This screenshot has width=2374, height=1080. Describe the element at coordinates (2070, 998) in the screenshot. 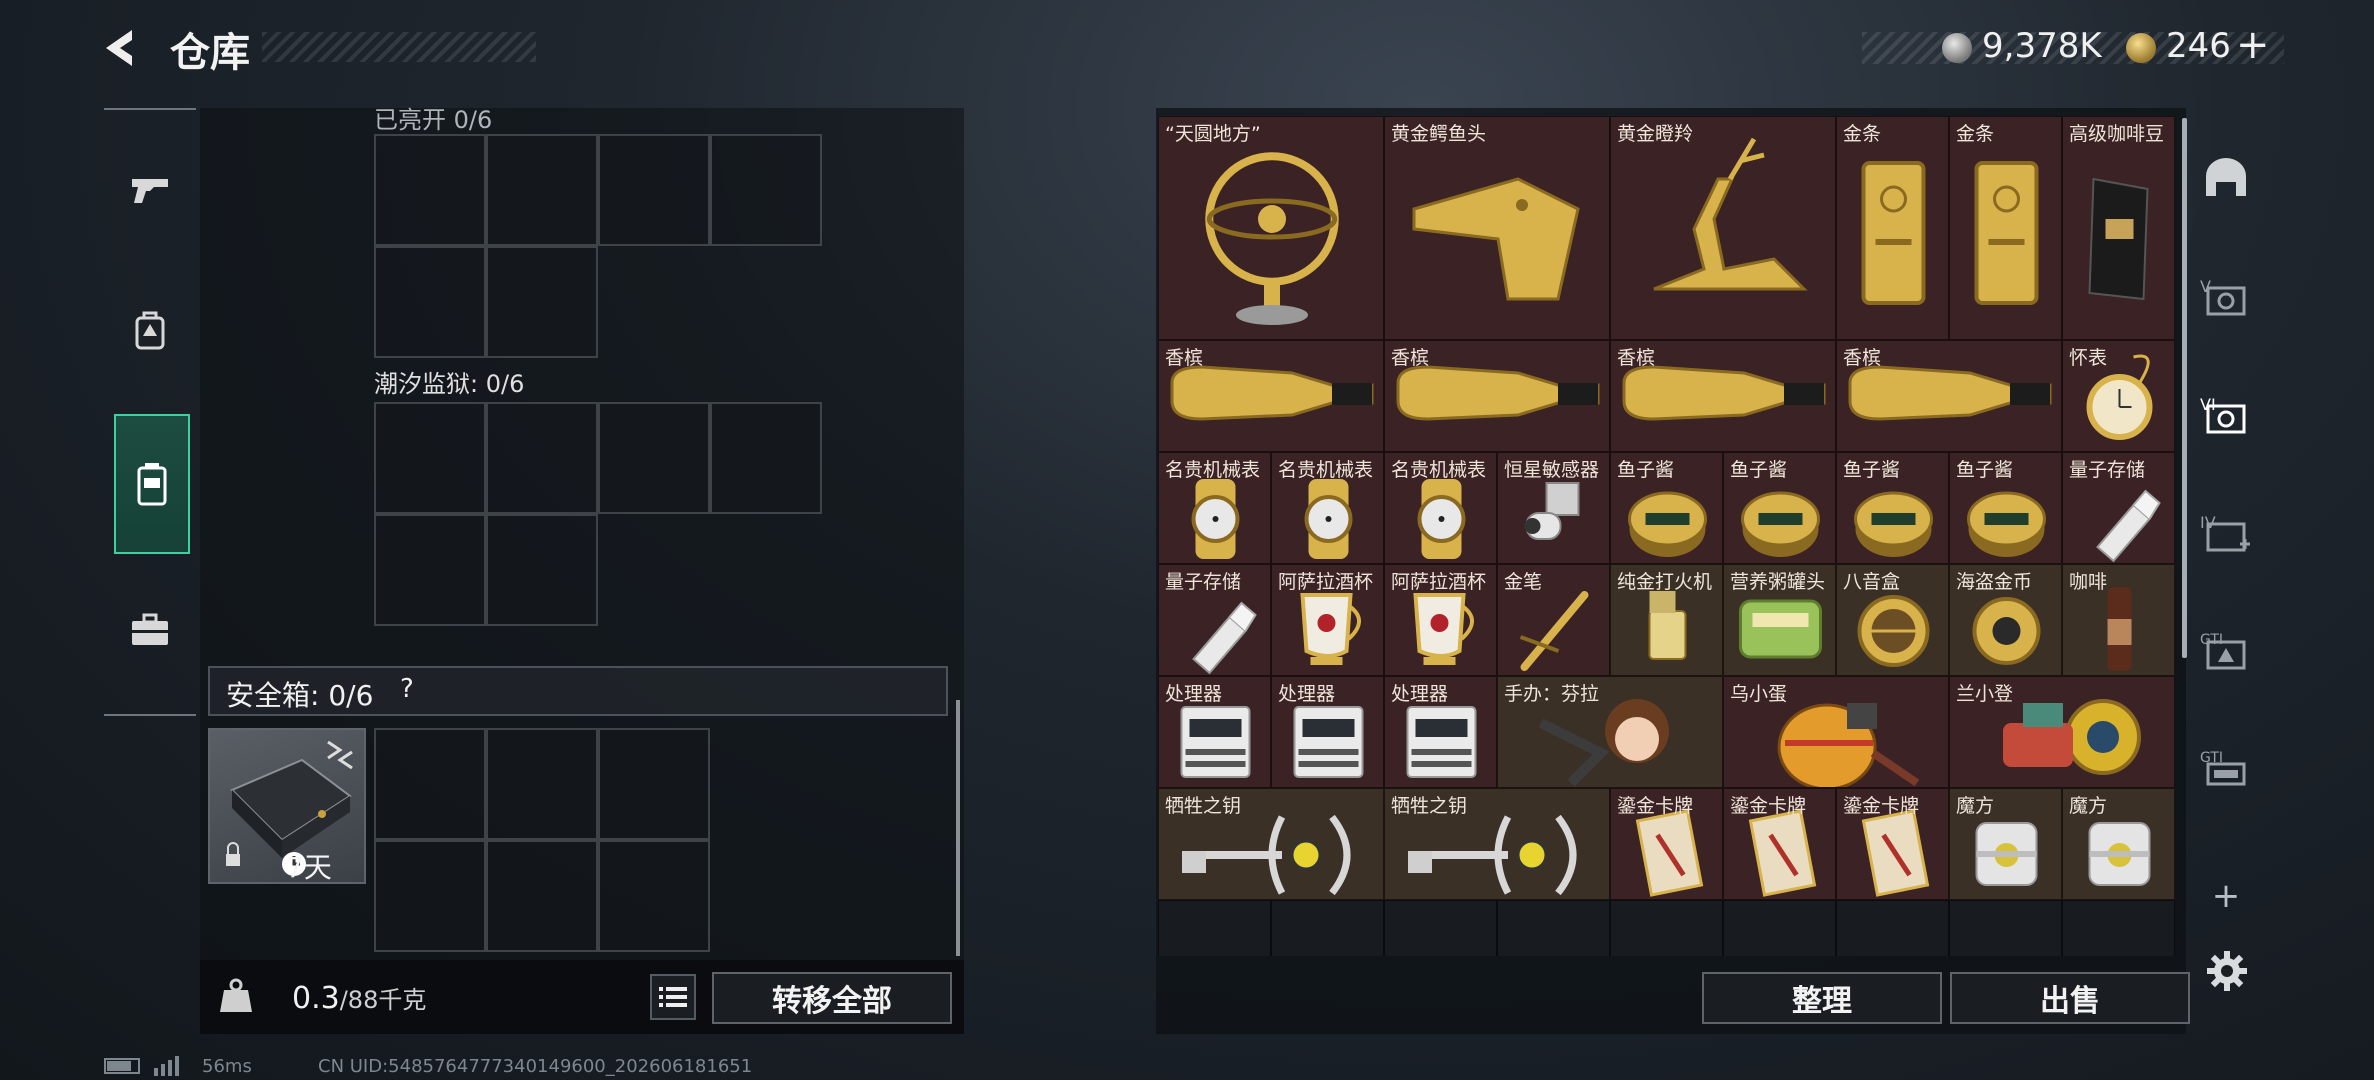

I see `sell-button: 出售` at that location.